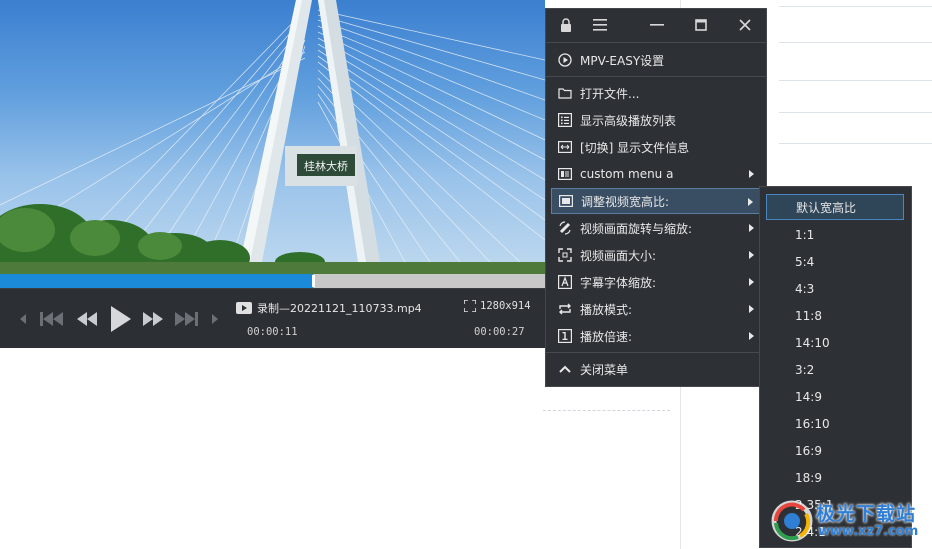 This screenshot has height=549, width=932. What do you see at coordinates (244, 308) in the screenshot?
I see `video-file-icon` at bounding box center [244, 308].